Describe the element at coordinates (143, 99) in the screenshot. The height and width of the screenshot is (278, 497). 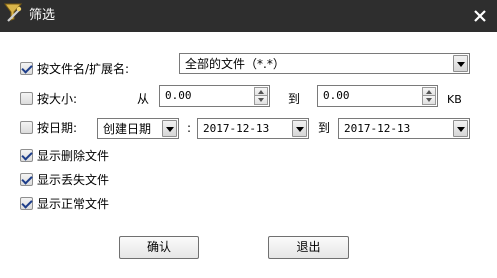
I see `size-from-label: 从` at that location.